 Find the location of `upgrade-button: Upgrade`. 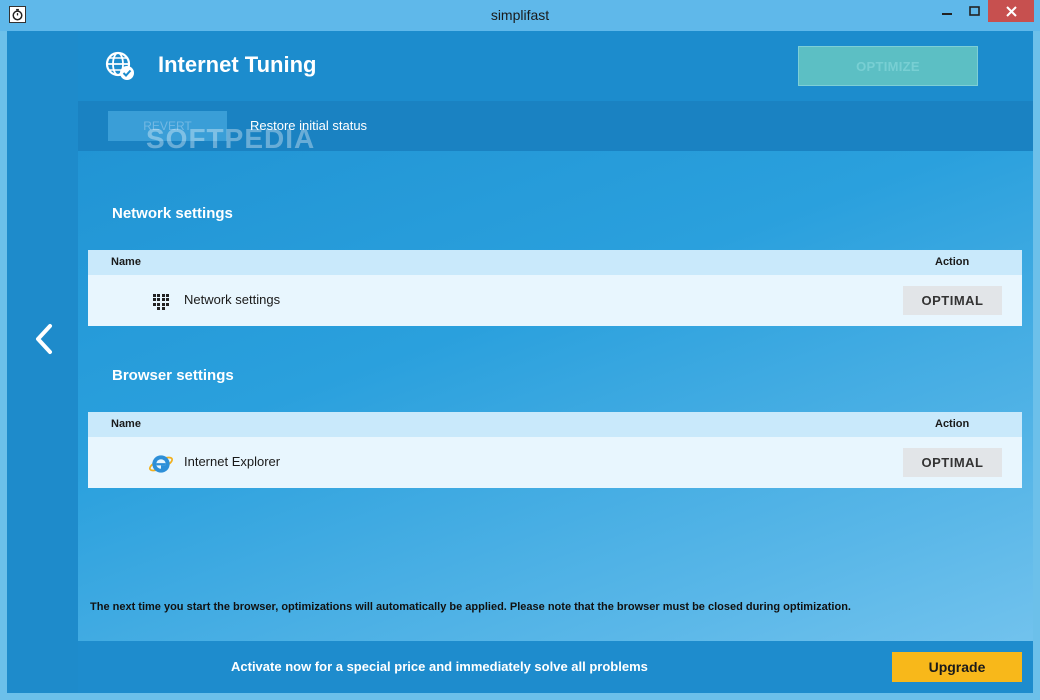

upgrade-button: Upgrade is located at coordinates (957, 667).